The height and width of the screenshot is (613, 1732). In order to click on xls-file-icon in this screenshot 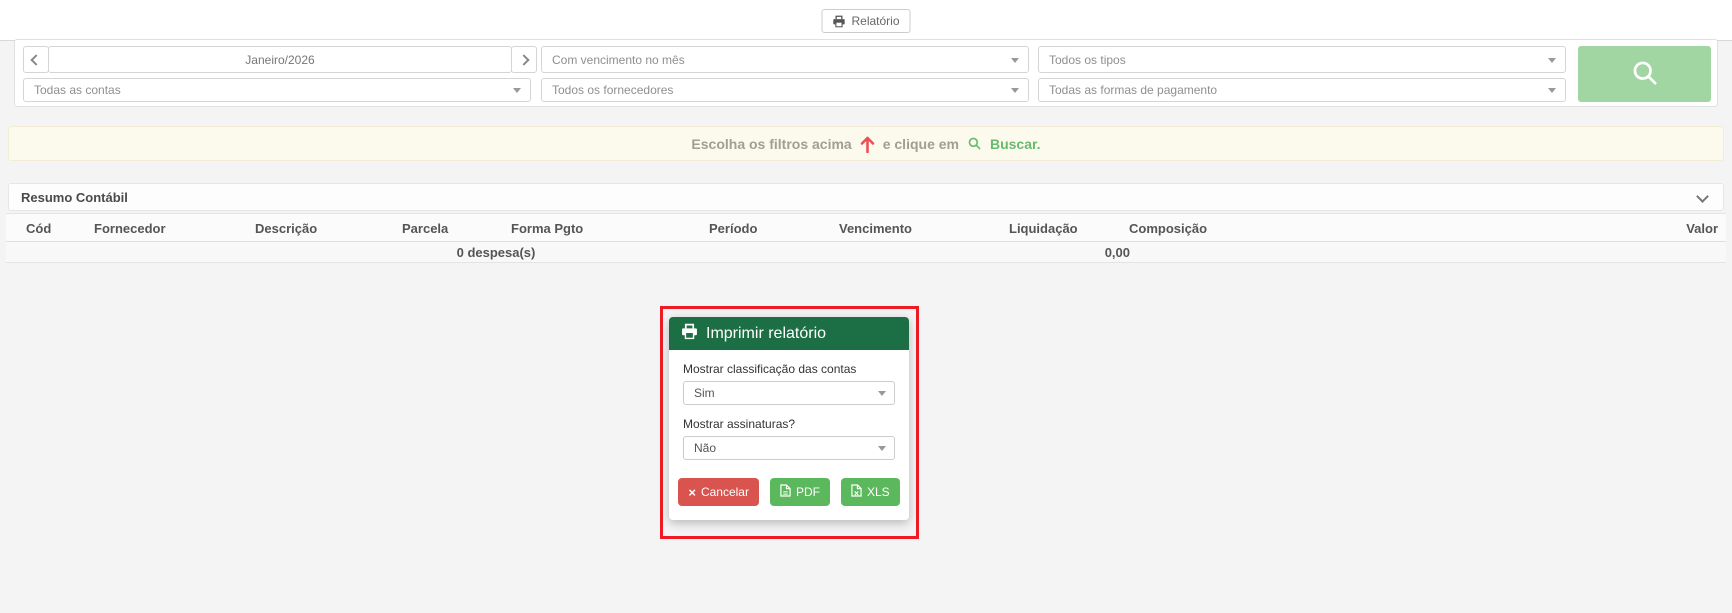, I will do `click(856, 492)`.